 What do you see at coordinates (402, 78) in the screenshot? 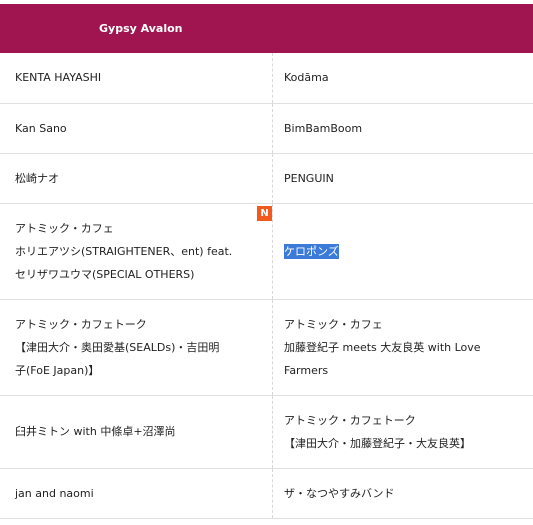
I see `artist-cell: Kodāma` at bounding box center [402, 78].